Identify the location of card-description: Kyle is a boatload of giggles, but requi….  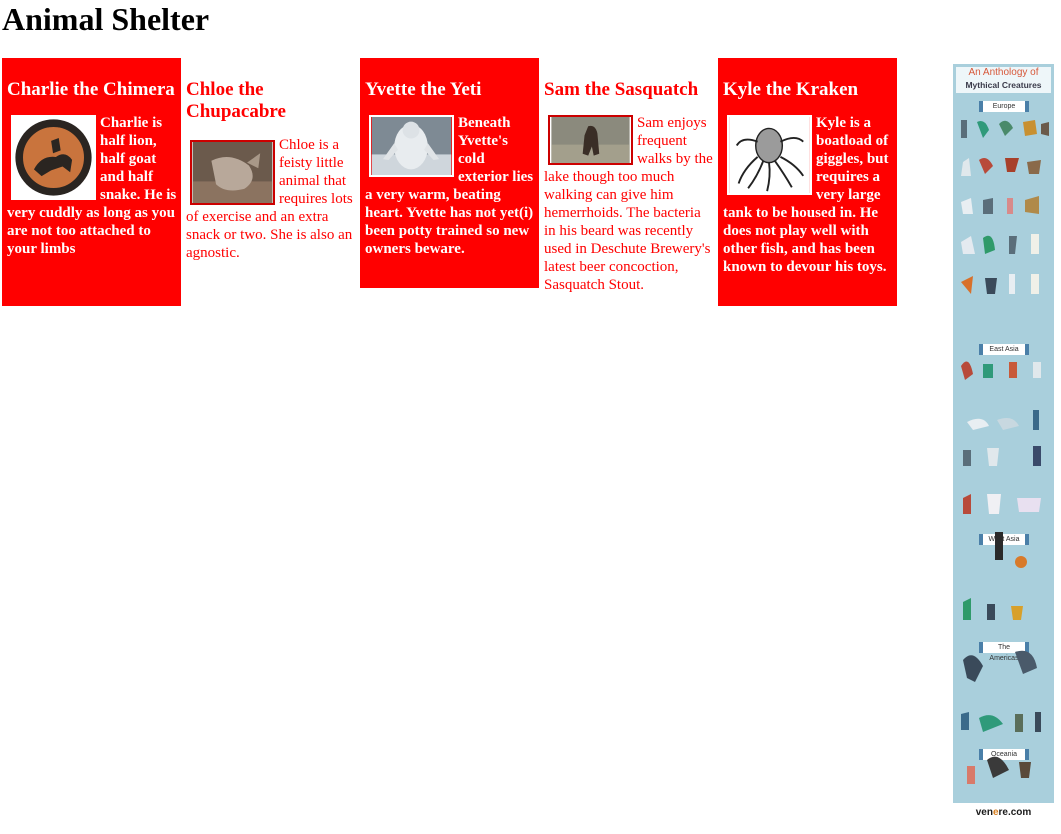
(806, 195).